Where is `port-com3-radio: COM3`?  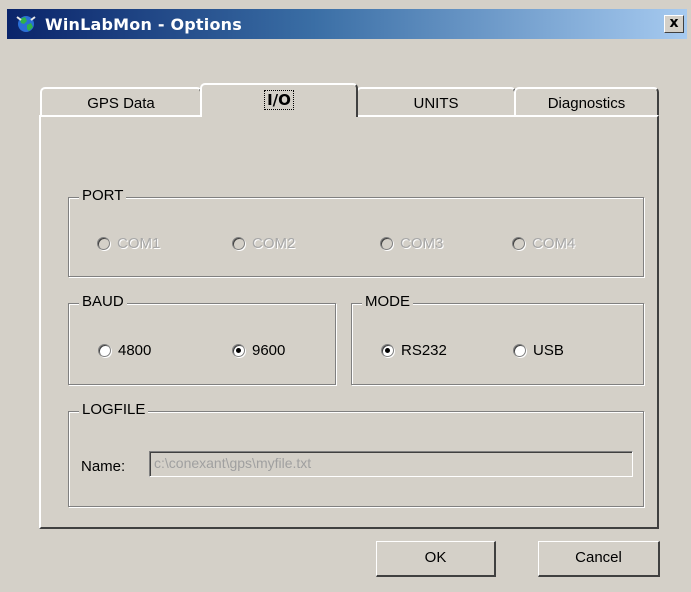 port-com3-radio: COM3 is located at coordinates (411, 243).